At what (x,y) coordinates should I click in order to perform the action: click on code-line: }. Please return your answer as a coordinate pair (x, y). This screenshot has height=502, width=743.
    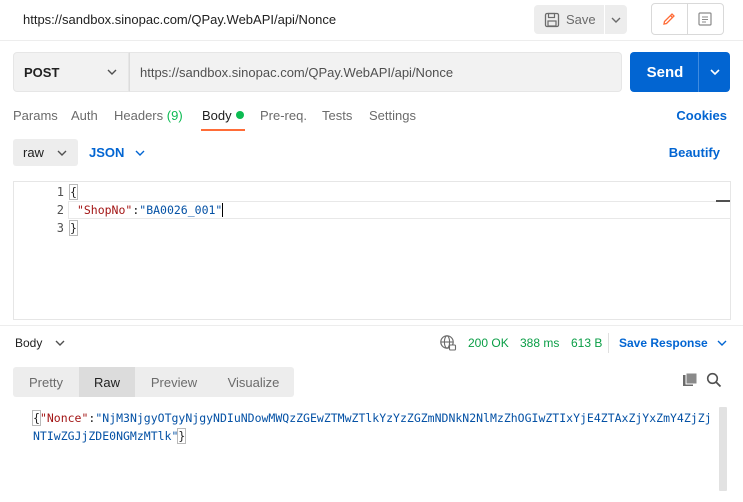
    Looking at the image, I should click on (73, 228).